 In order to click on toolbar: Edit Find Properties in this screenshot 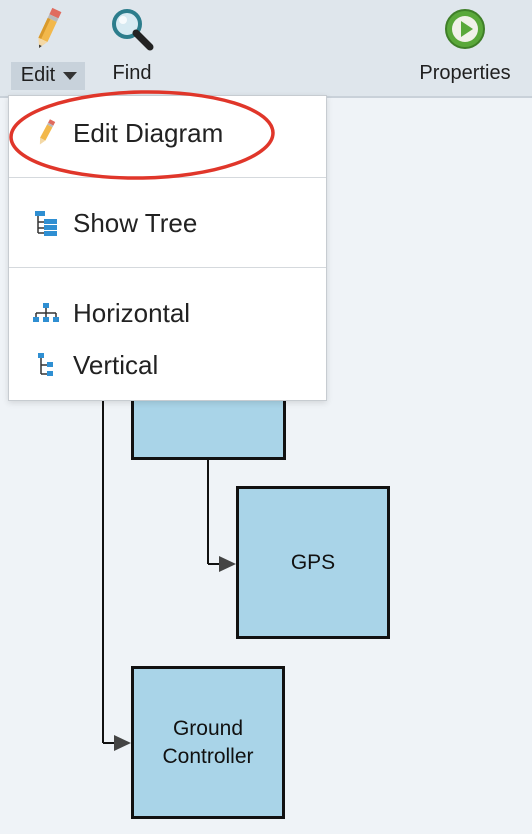, I will do `click(266, 49)`.